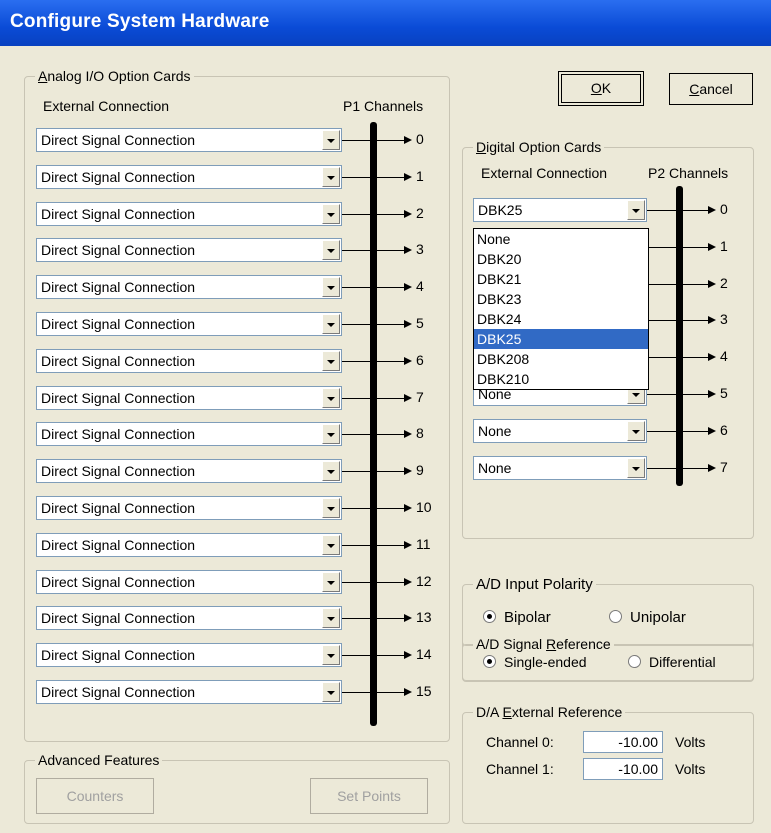 This screenshot has height=833, width=771. What do you see at coordinates (560, 467) in the screenshot?
I see `digital-select-7: None` at bounding box center [560, 467].